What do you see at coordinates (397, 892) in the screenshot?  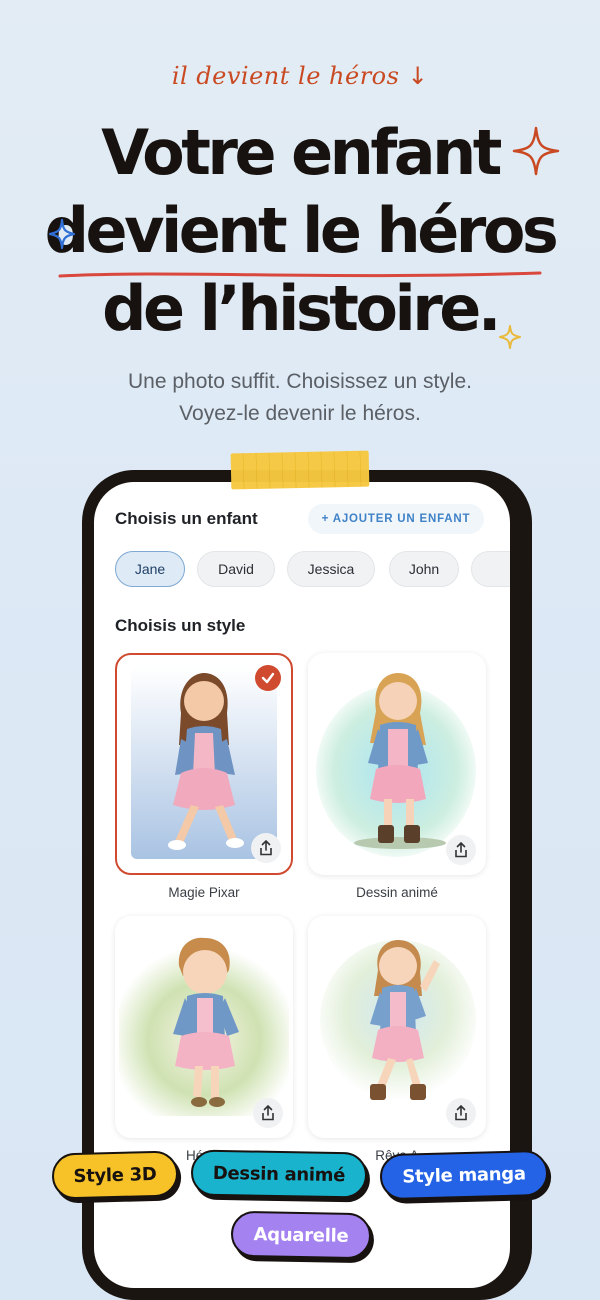 I see `style-label-cartoon: Dessin animé` at bounding box center [397, 892].